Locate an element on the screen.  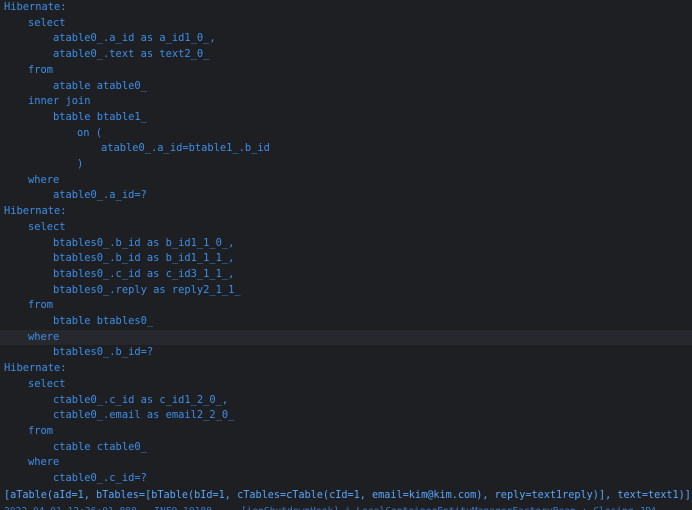
console-line: atable0_.a_id=? is located at coordinates (346, 196).